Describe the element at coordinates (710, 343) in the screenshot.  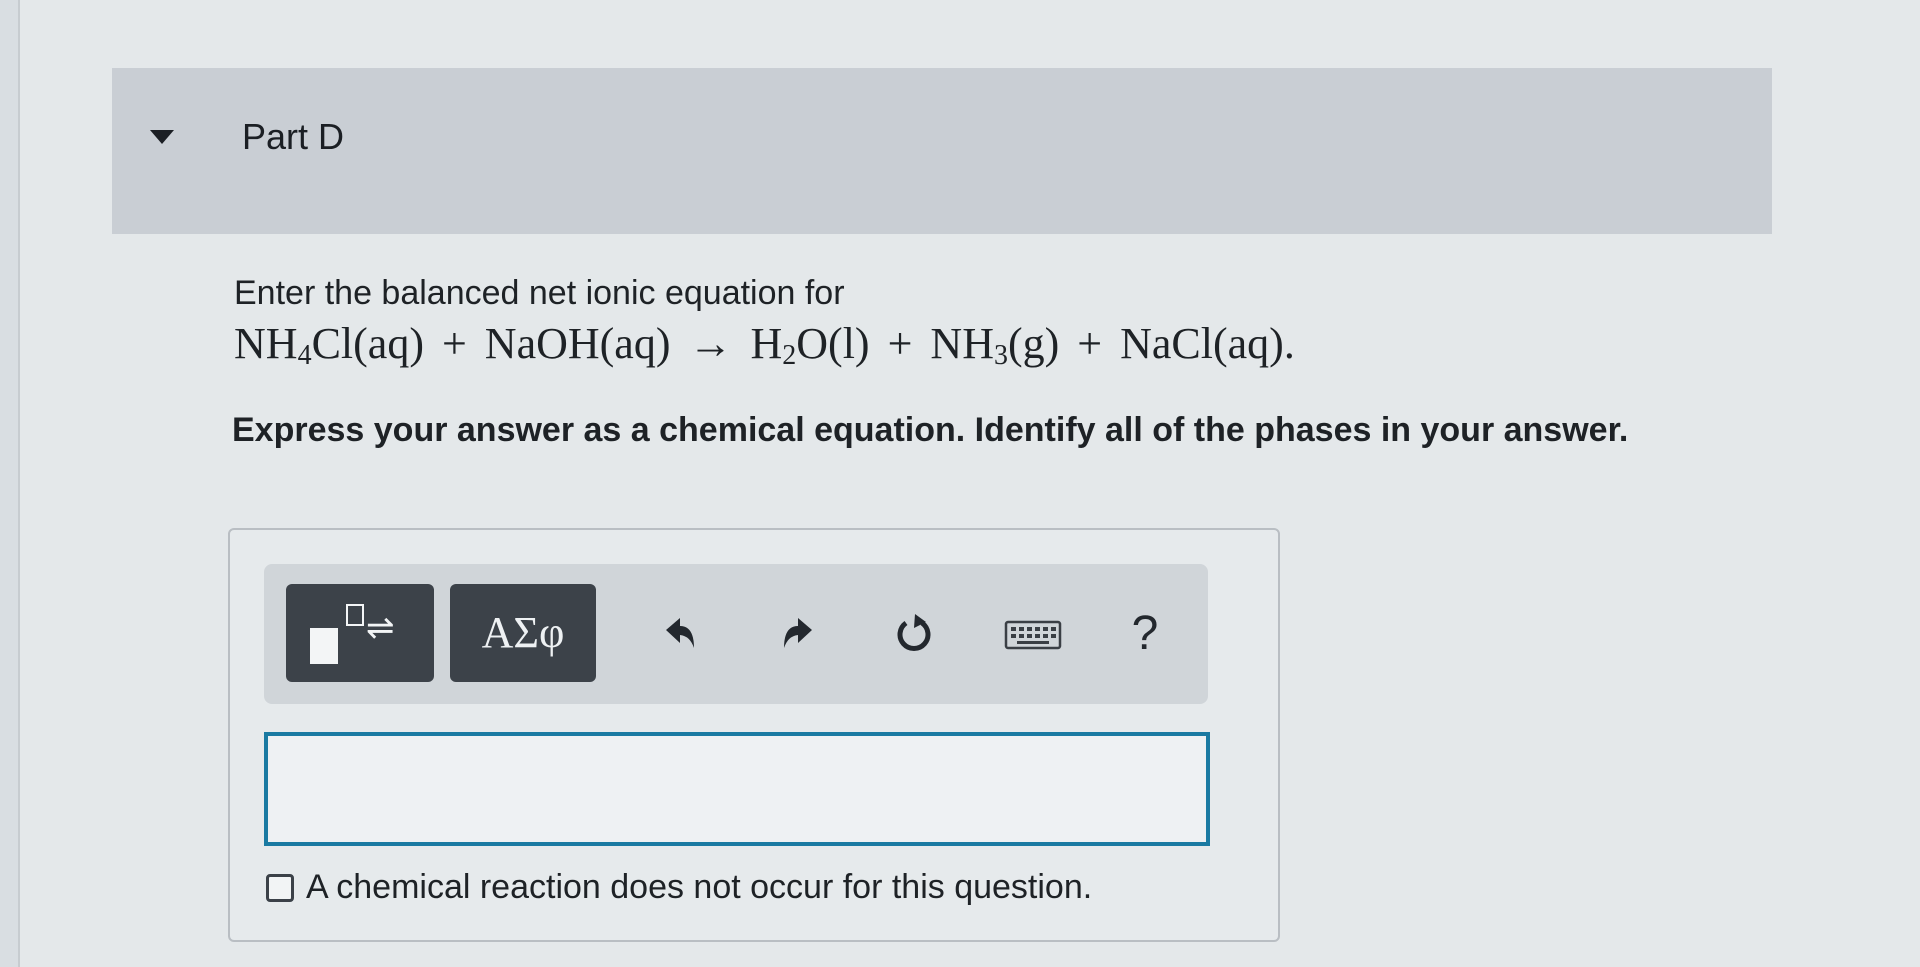
I see `reaction-arrow: →` at that location.